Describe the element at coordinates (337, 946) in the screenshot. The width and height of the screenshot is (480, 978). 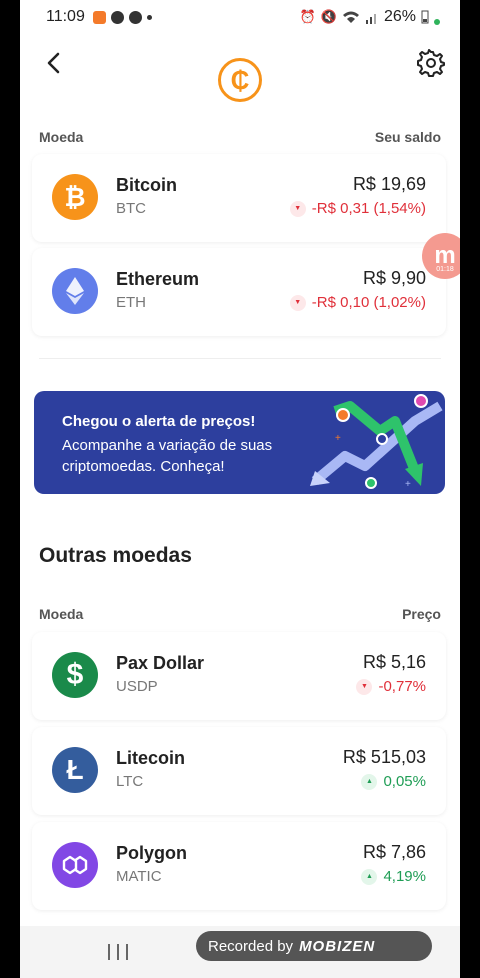
I see `recorder-brand: MOBIZEN` at that location.